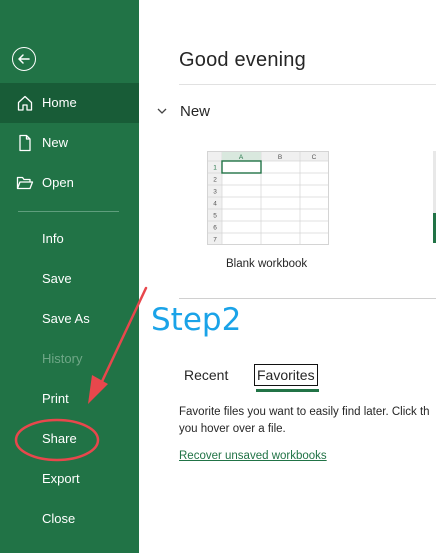  I want to click on open-folder-icon, so click(25, 183).